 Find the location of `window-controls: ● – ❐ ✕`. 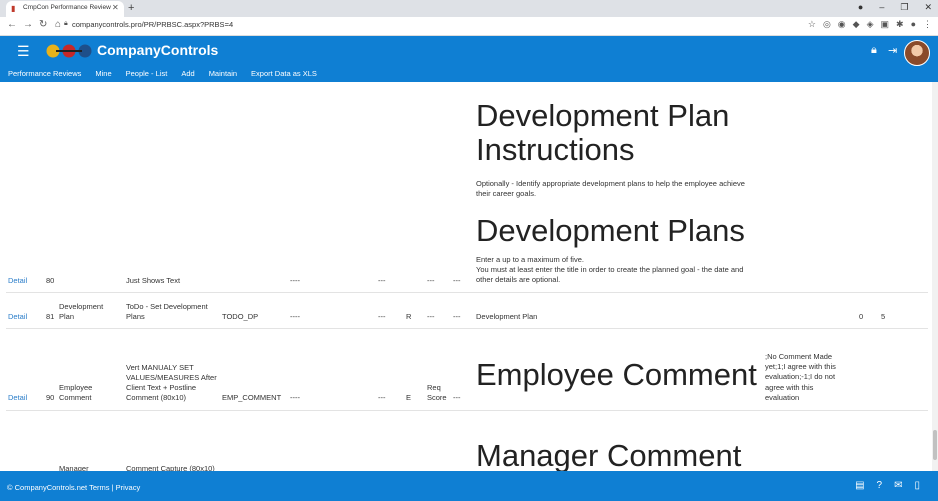

window-controls: ● – ❐ ✕ is located at coordinates (895, 7).